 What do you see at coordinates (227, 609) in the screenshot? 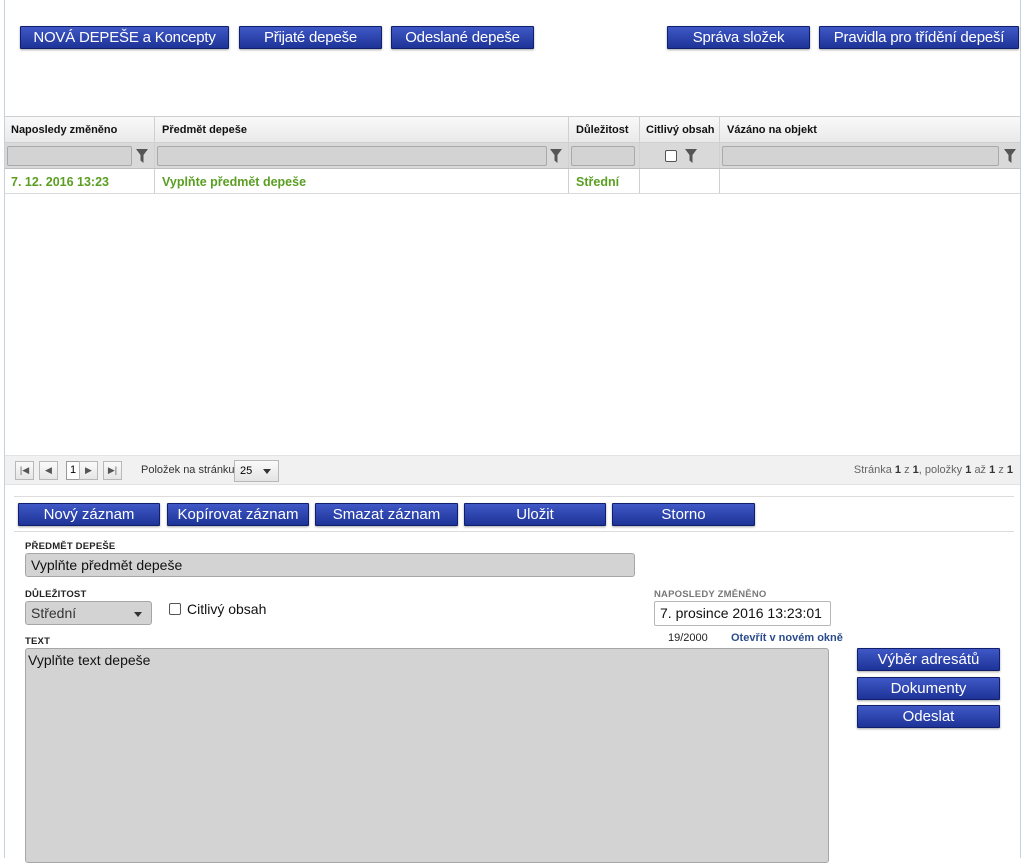
I see `sensitive-label: Citlivý obsah` at bounding box center [227, 609].